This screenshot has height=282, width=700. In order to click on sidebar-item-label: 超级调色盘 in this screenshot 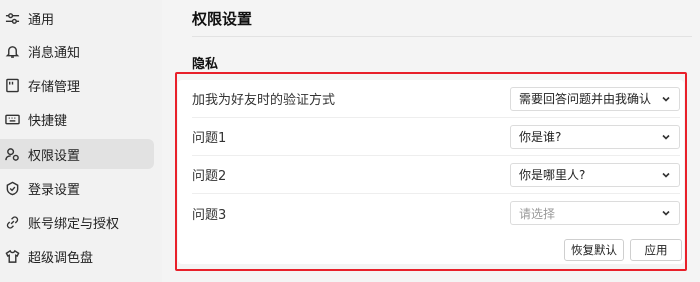, I will do `click(61, 258)`.